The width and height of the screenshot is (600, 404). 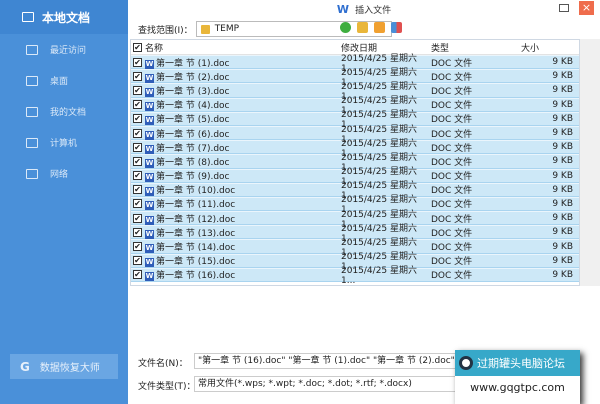 What do you see at coordinates (69, 368) in the screenshot?
I see `recovery-label: 数据恢复大师` at bounding box center [69, 368].